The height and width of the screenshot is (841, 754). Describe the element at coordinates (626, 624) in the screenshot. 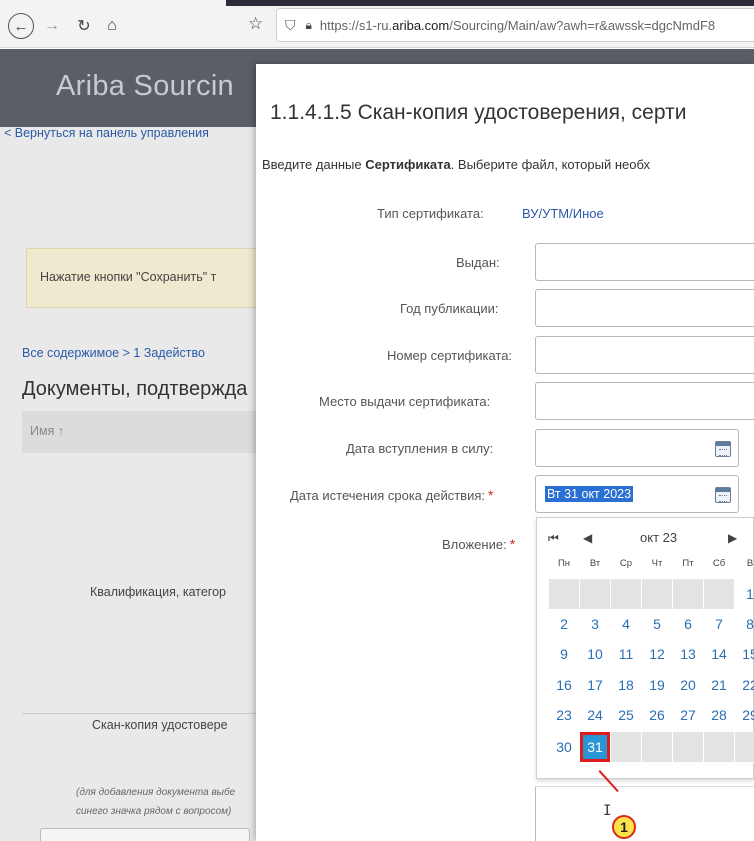

I see `calendar-day: 4` at that location.